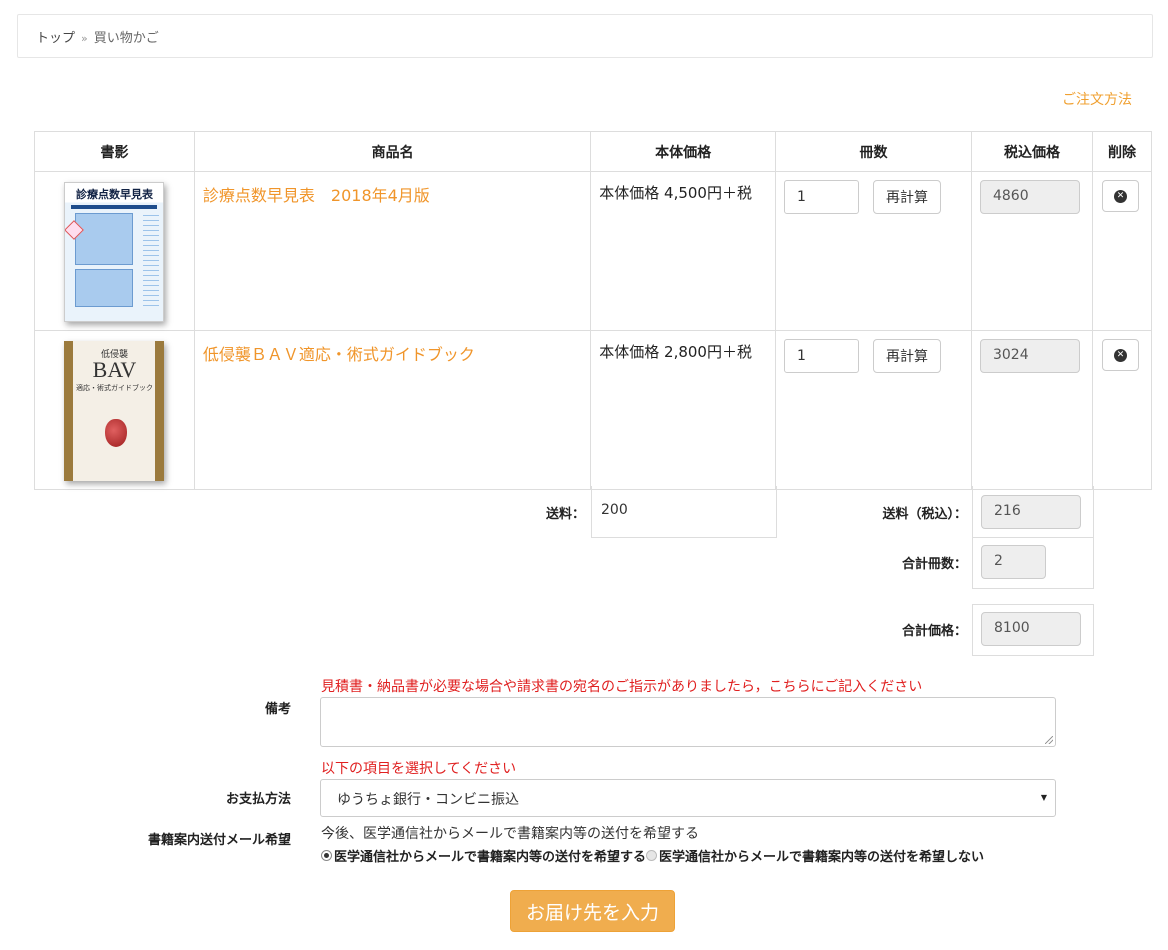 This screenshot has width=1168, height=950. Describe the element at coordinates (675, 352) in the screenshot. I see `product-price: 本体価格 2,800円＋税` at that location.